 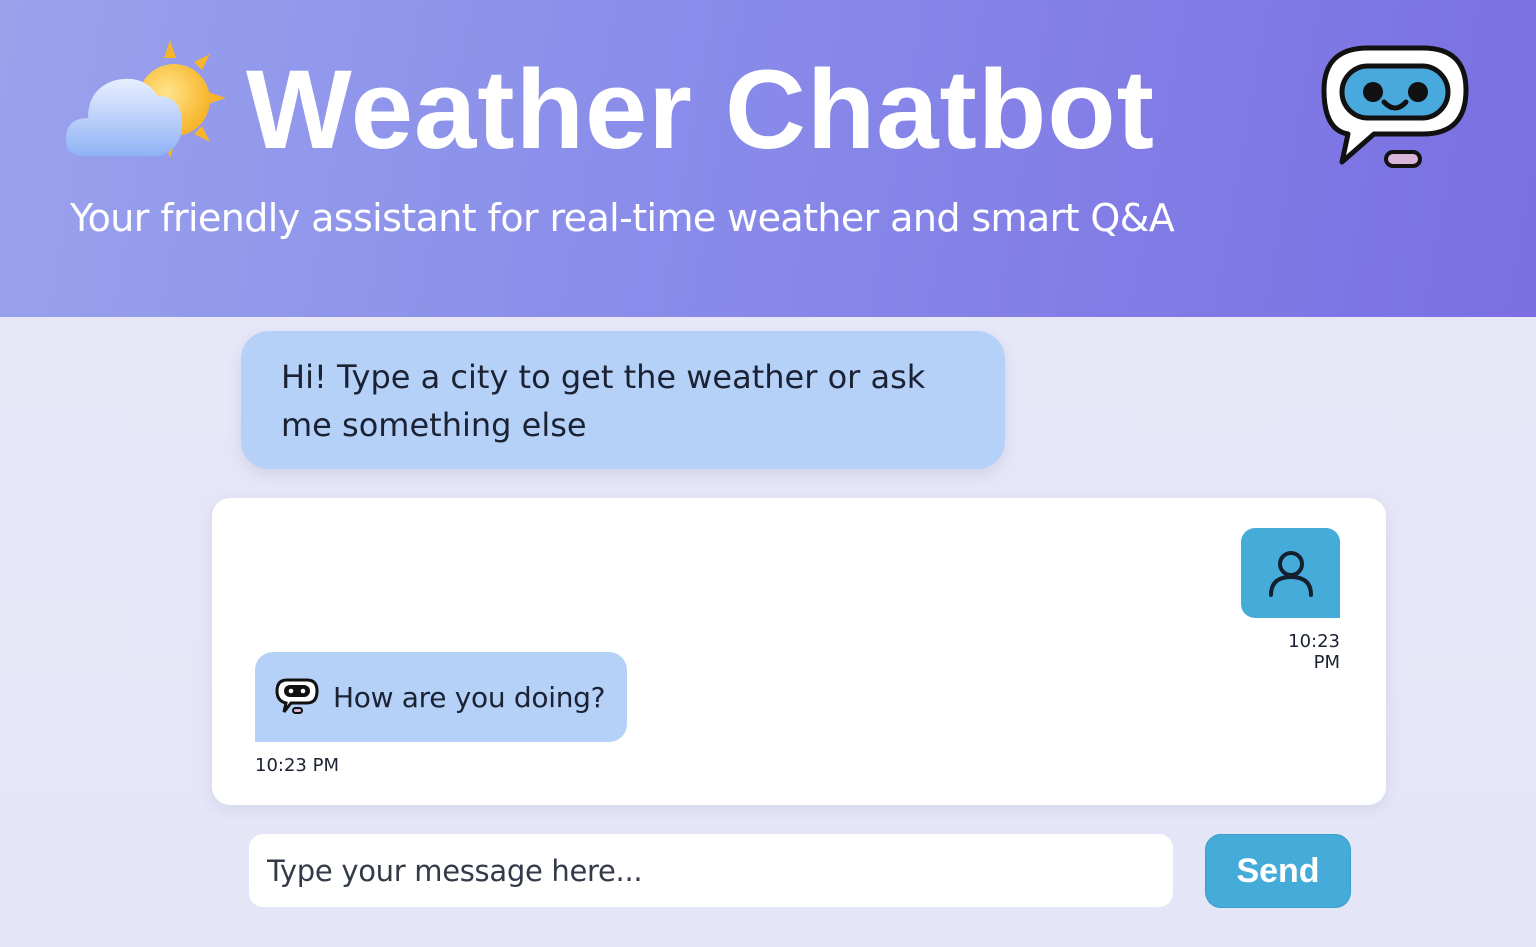 I want to click on send-button: Send, so click(x=1278, y=871).